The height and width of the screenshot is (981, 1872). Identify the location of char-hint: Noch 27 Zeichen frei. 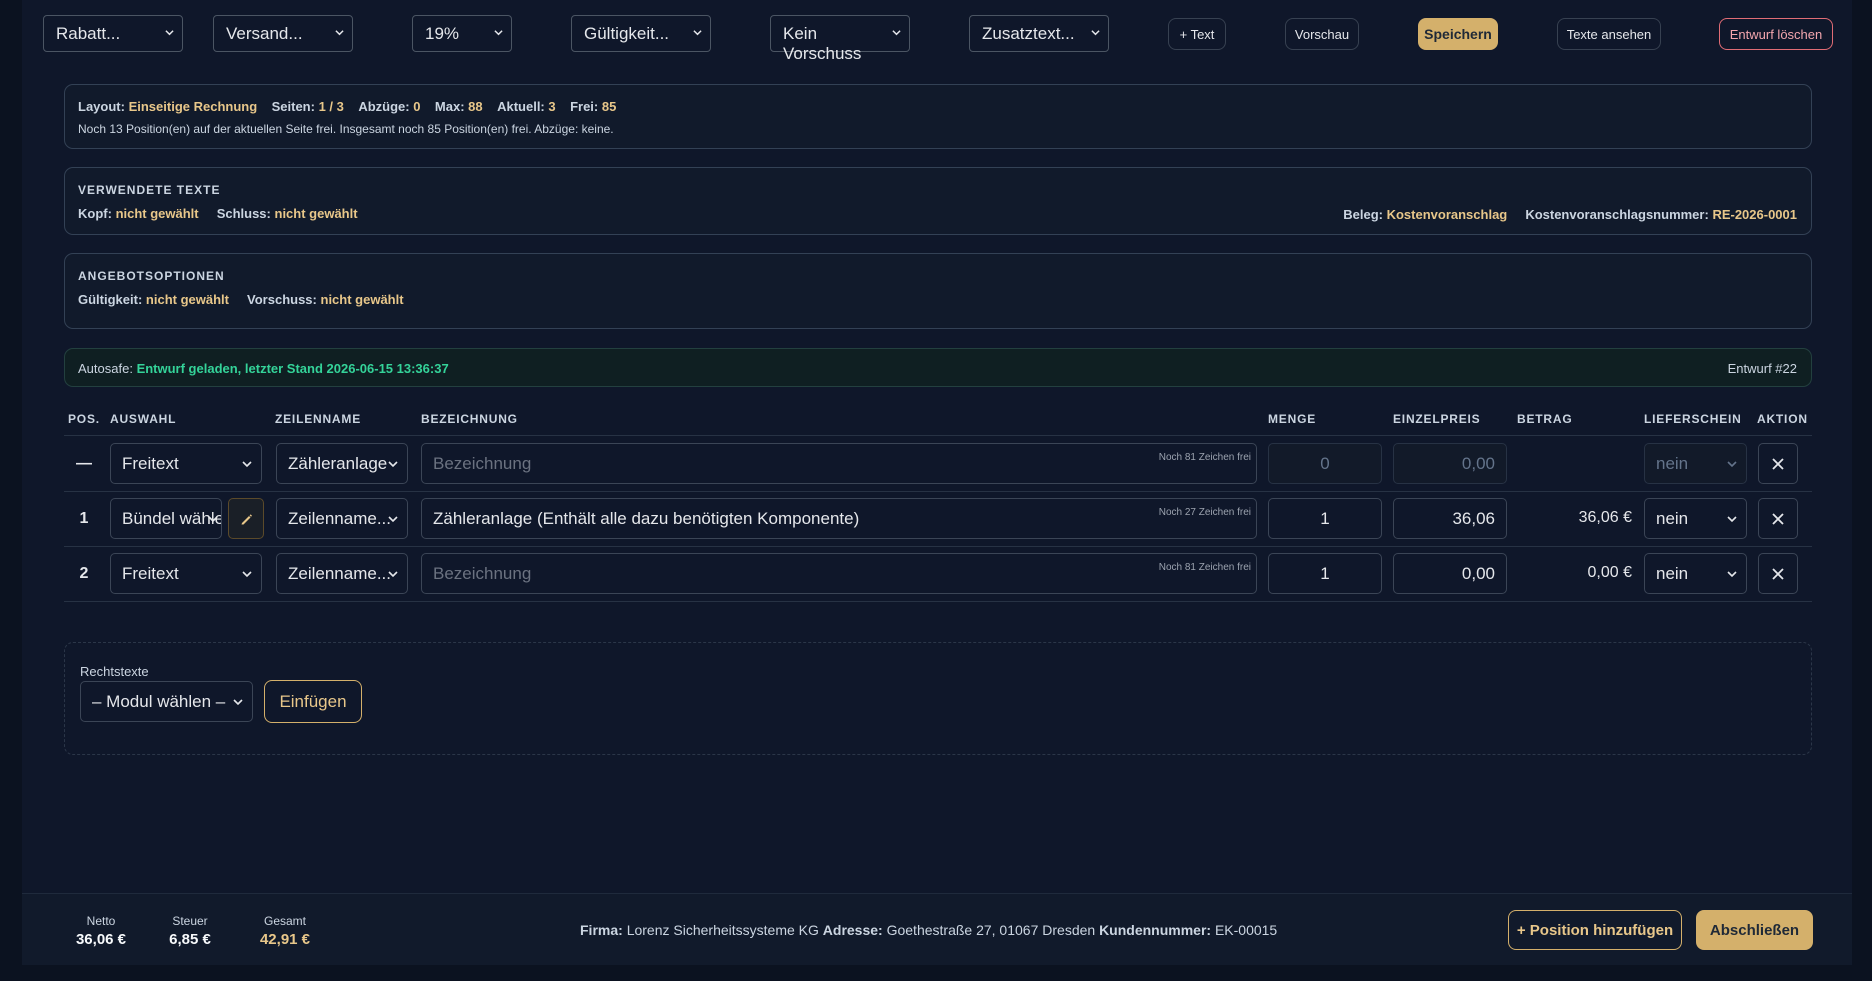
(1204, 512).